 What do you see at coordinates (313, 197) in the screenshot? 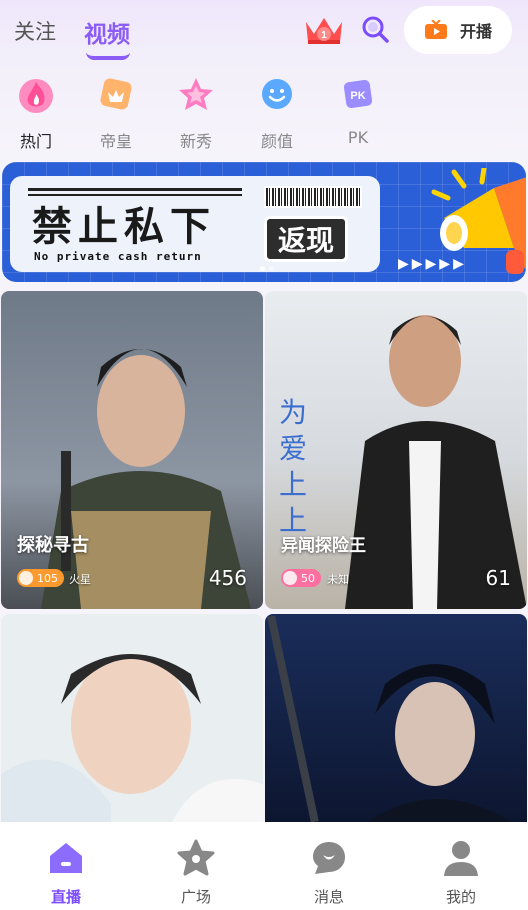
I see `barcode-graphic` at bounding box center [313, 197].